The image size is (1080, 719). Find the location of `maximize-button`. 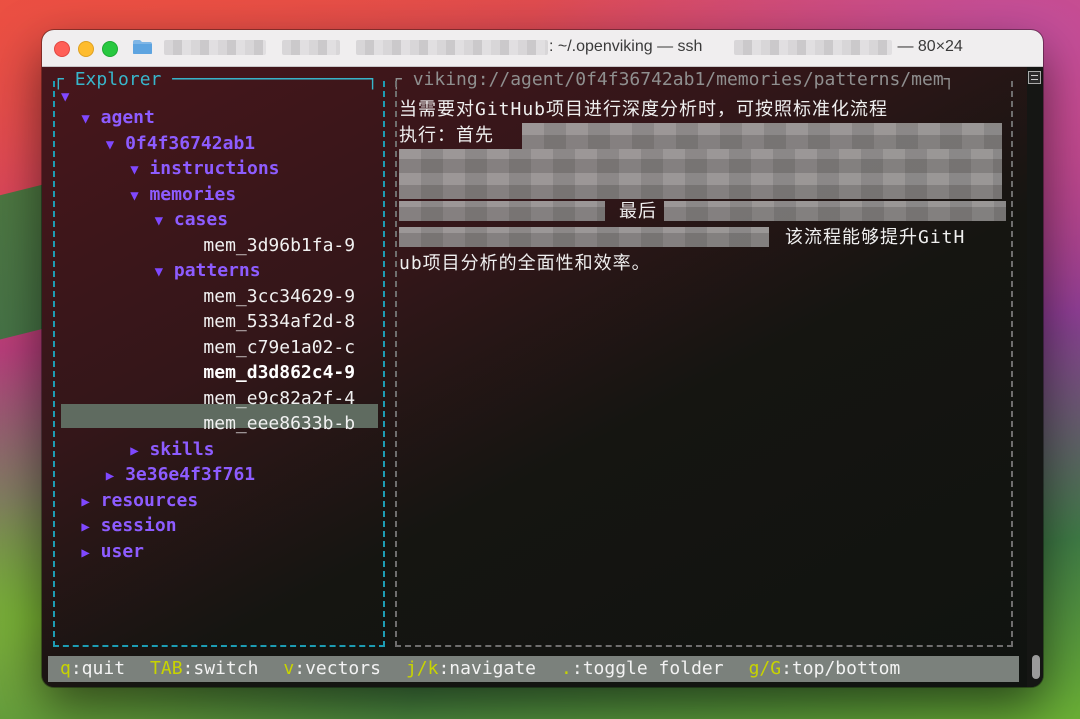

maximize-button is located at coordinates (110, 49).